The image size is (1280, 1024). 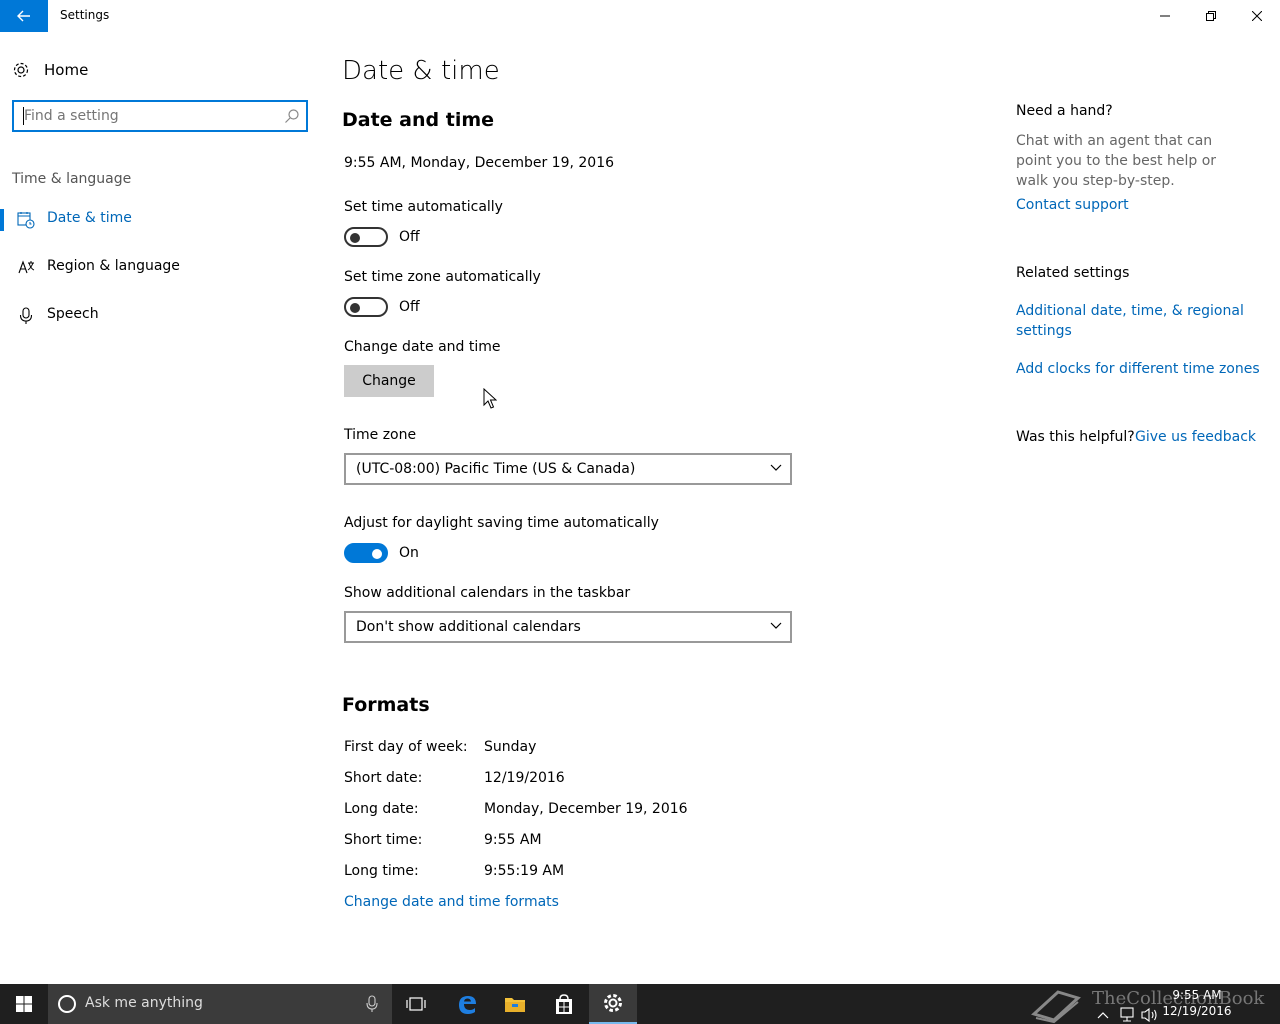 What do you see at coordinates (73, 314) in the screenshot?
I see `sidebar-item-label: Speech` at bounding box center [73, 314].